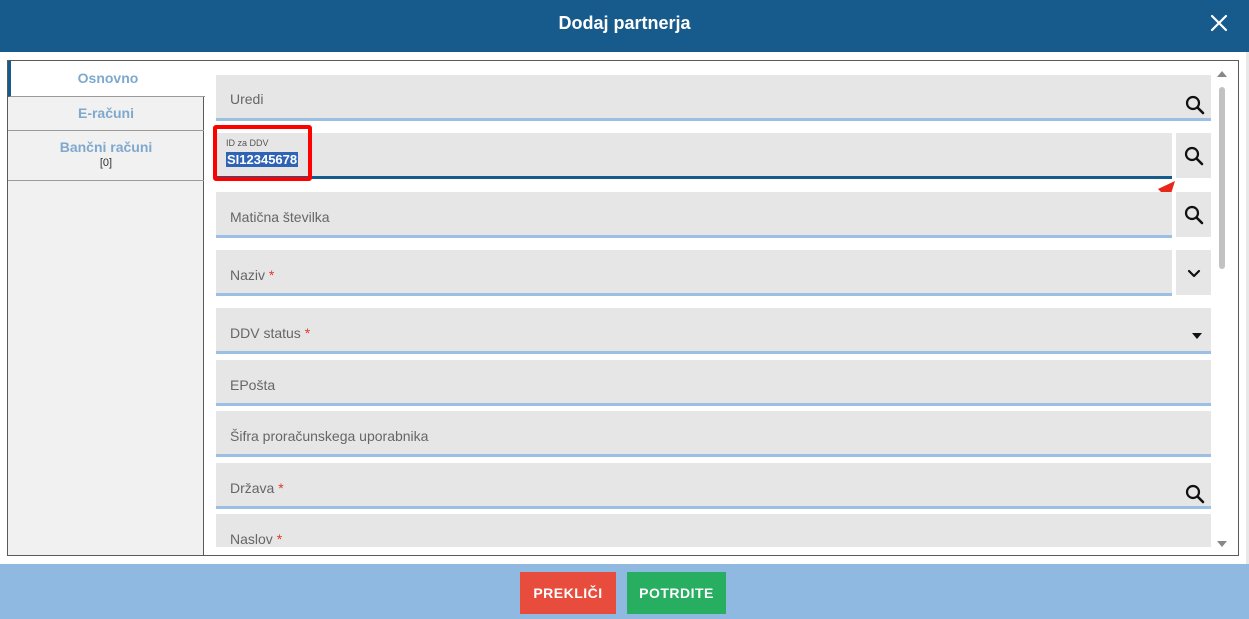  I want to click on scroll-down-arrow, so click(1222, 544).